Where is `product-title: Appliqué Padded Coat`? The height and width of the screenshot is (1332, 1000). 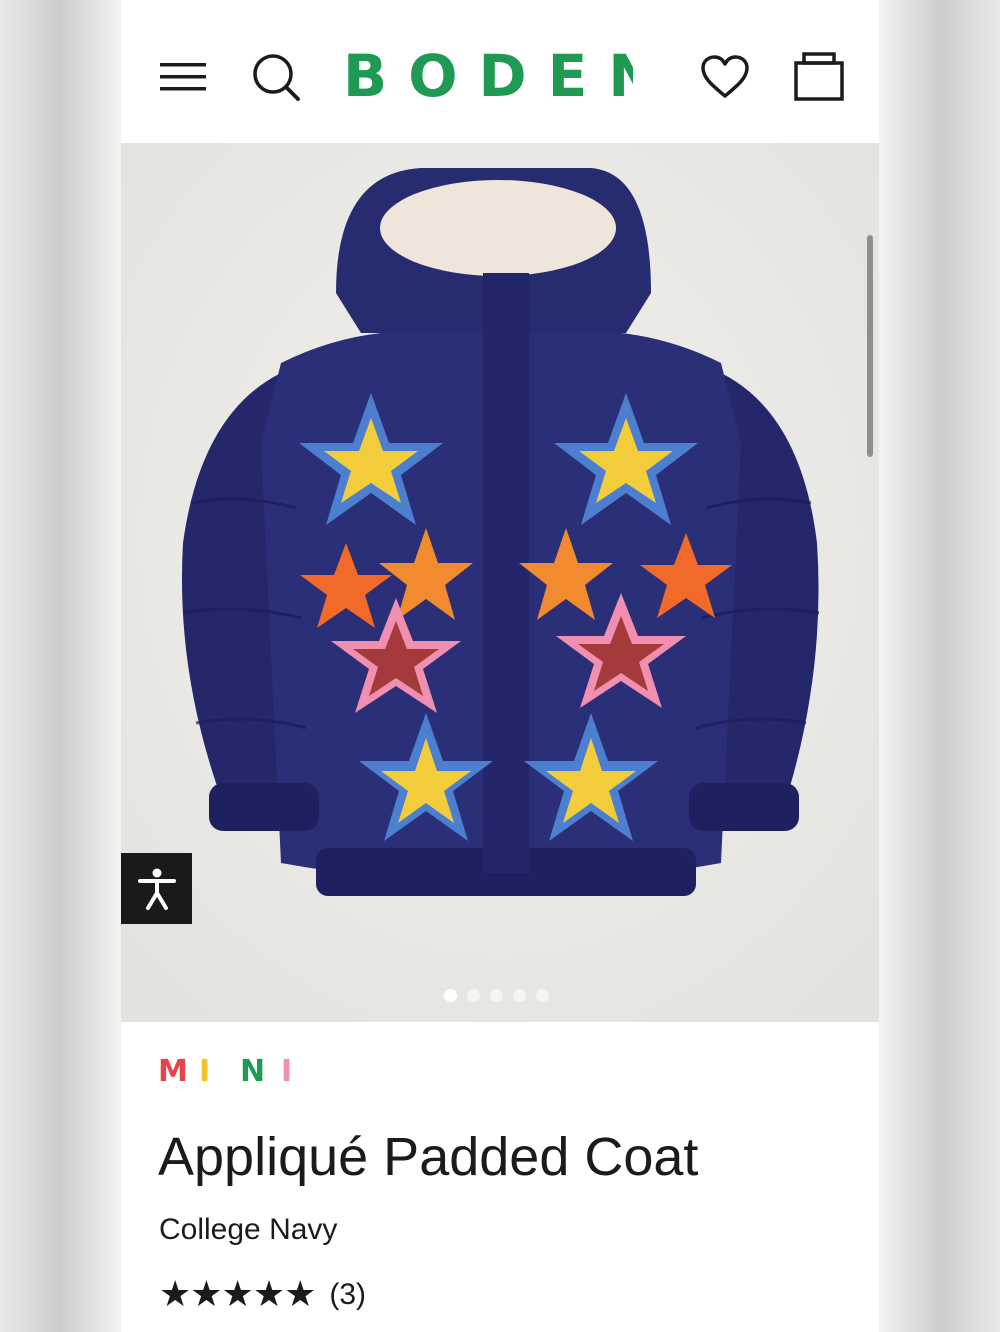
product-title: Appliqué Padded Coat is located at coordinates (428, 1157).